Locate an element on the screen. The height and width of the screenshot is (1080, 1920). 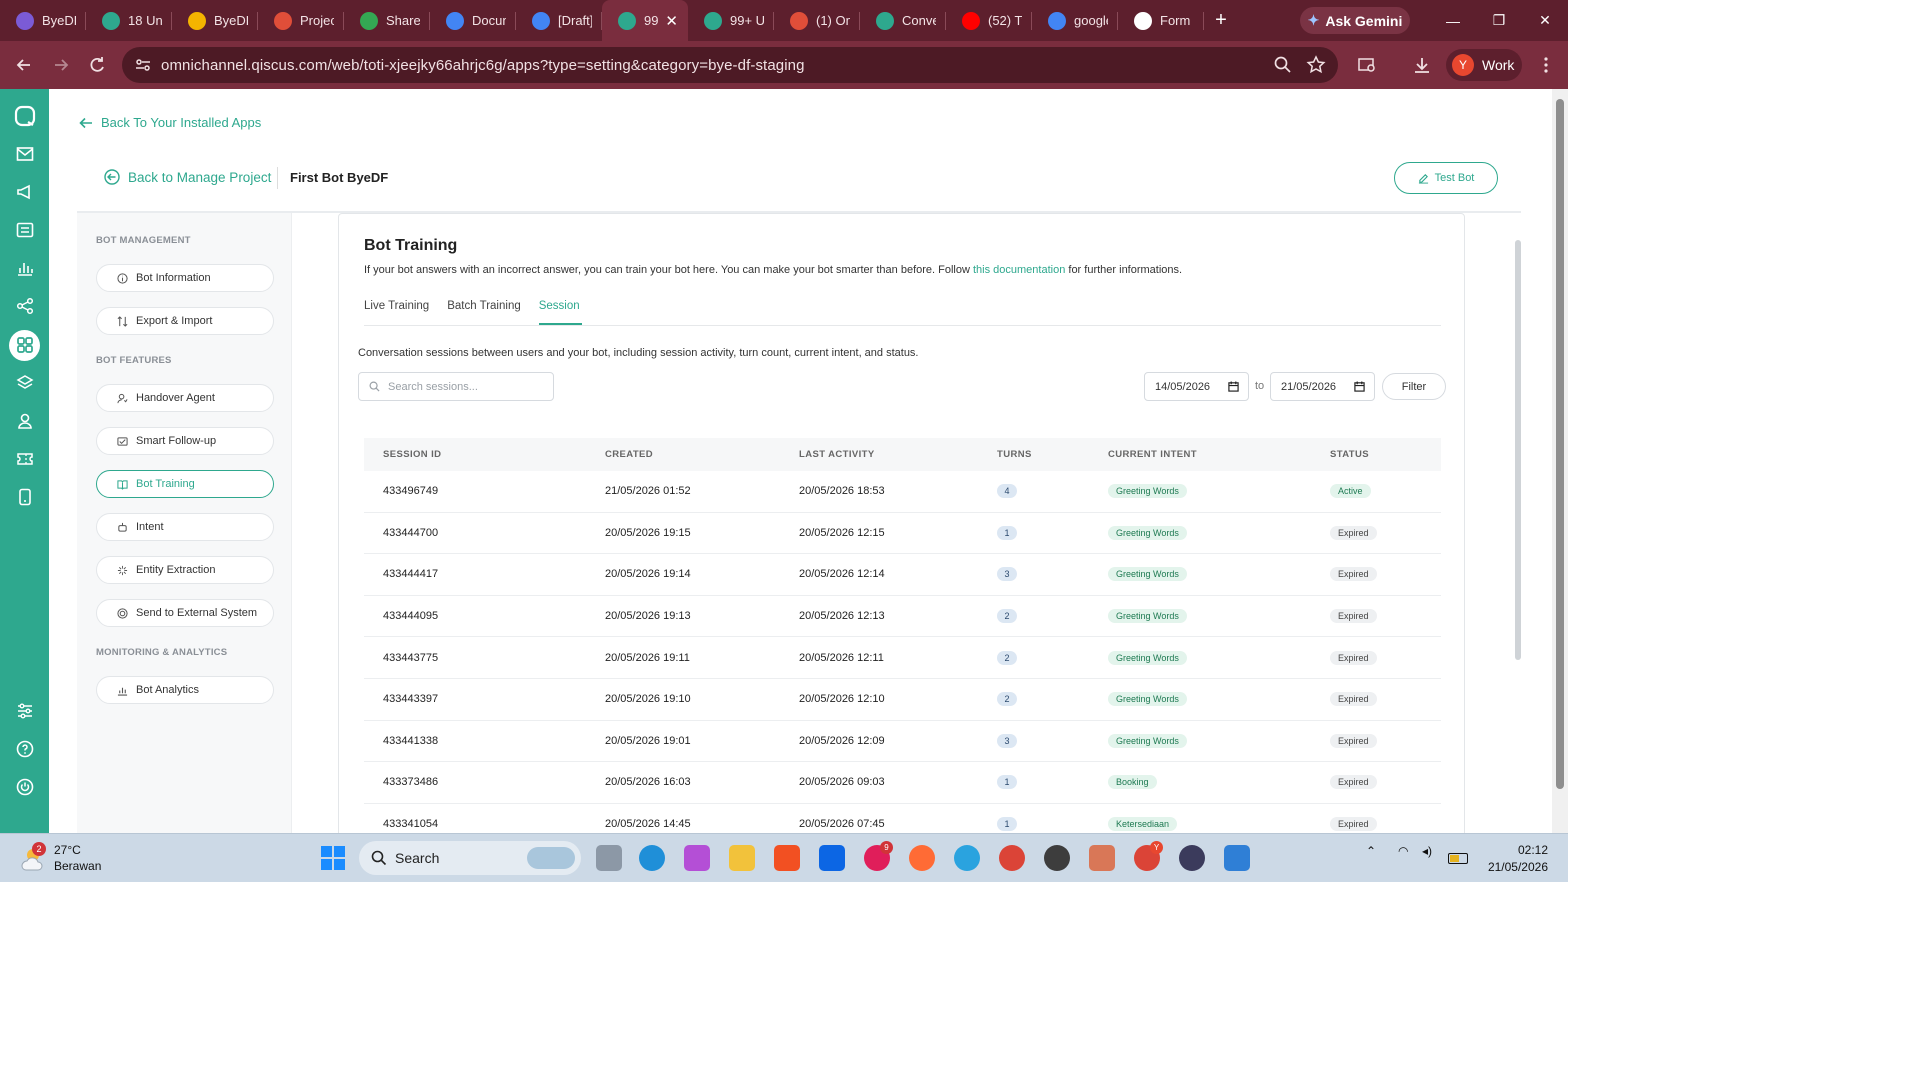
back-to-installed-apps-link: Back To Your Installed Apps is located at coordinates (170, 122).